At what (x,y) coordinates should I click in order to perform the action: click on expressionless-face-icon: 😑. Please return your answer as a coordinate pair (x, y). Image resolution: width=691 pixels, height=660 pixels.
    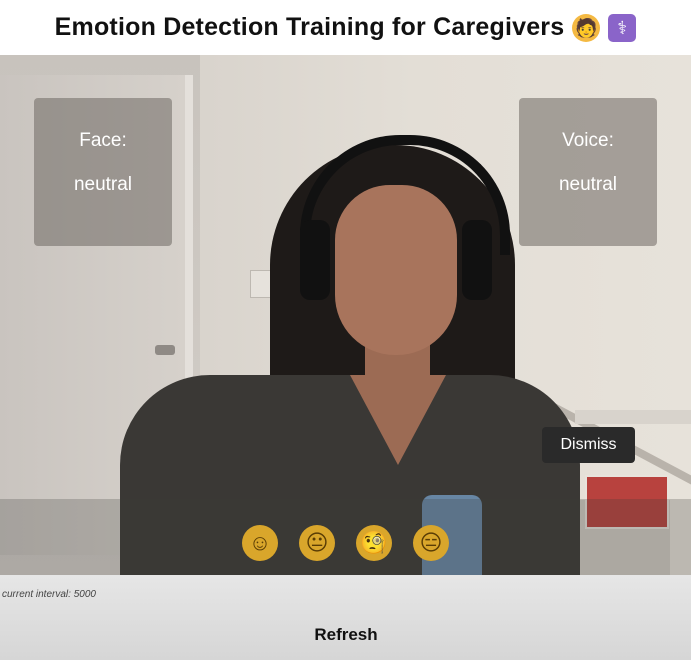
    Looking at the image, I should click on (431, 543).